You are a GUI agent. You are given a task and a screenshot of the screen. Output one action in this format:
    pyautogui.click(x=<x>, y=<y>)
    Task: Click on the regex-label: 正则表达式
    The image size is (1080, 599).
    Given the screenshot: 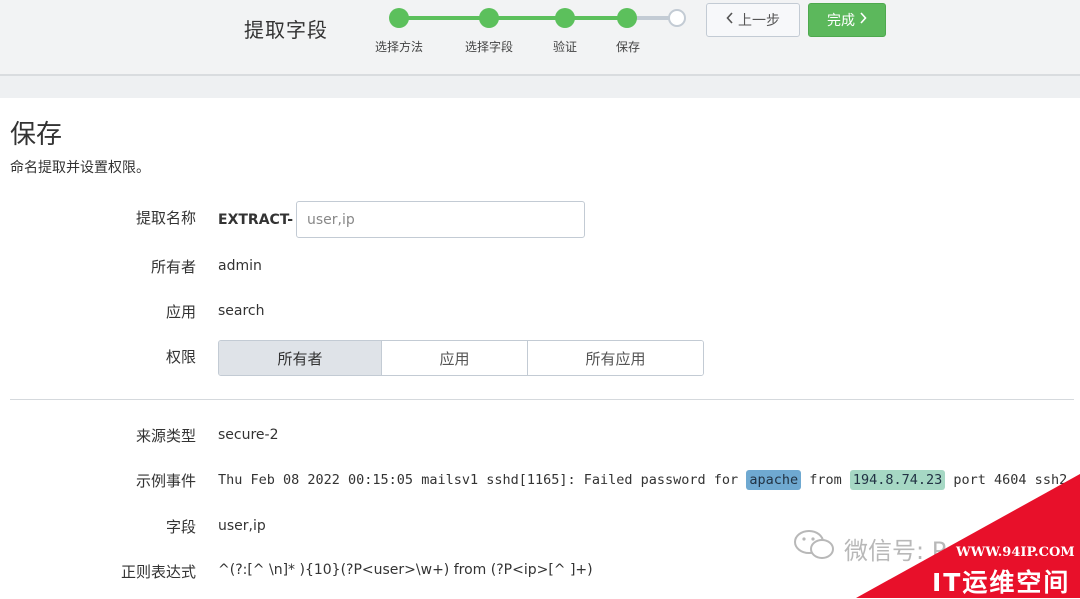 What is the action you would take?
    pyautogui.click(x=158, y=572)
    